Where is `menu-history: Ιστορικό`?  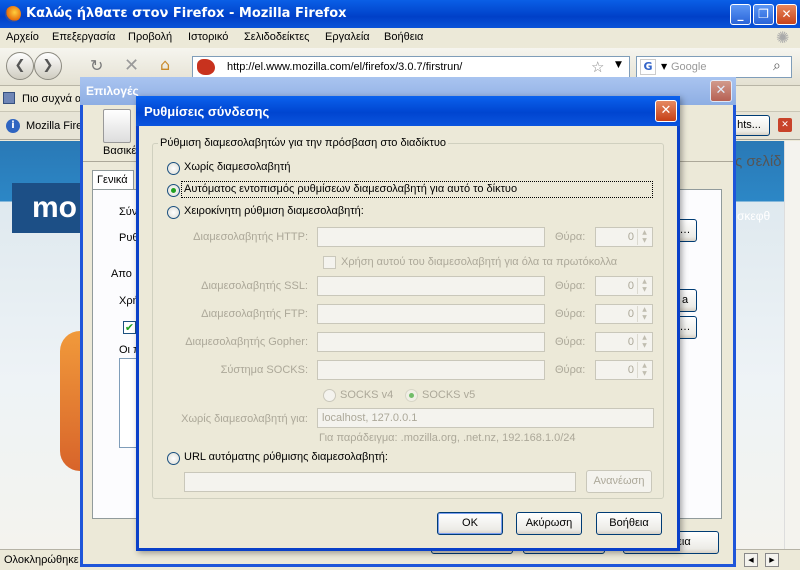
menu-history: Ιστορικό is located at coordinates (208, 37).